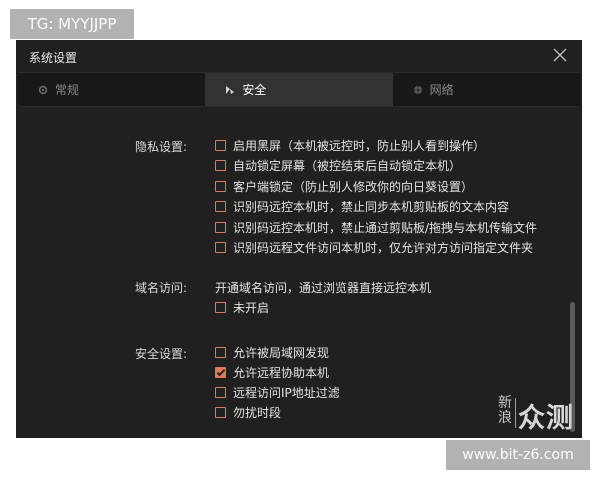  I want to click on security-option-do-not-disturb: 勿扰时段, so click(248, 412).